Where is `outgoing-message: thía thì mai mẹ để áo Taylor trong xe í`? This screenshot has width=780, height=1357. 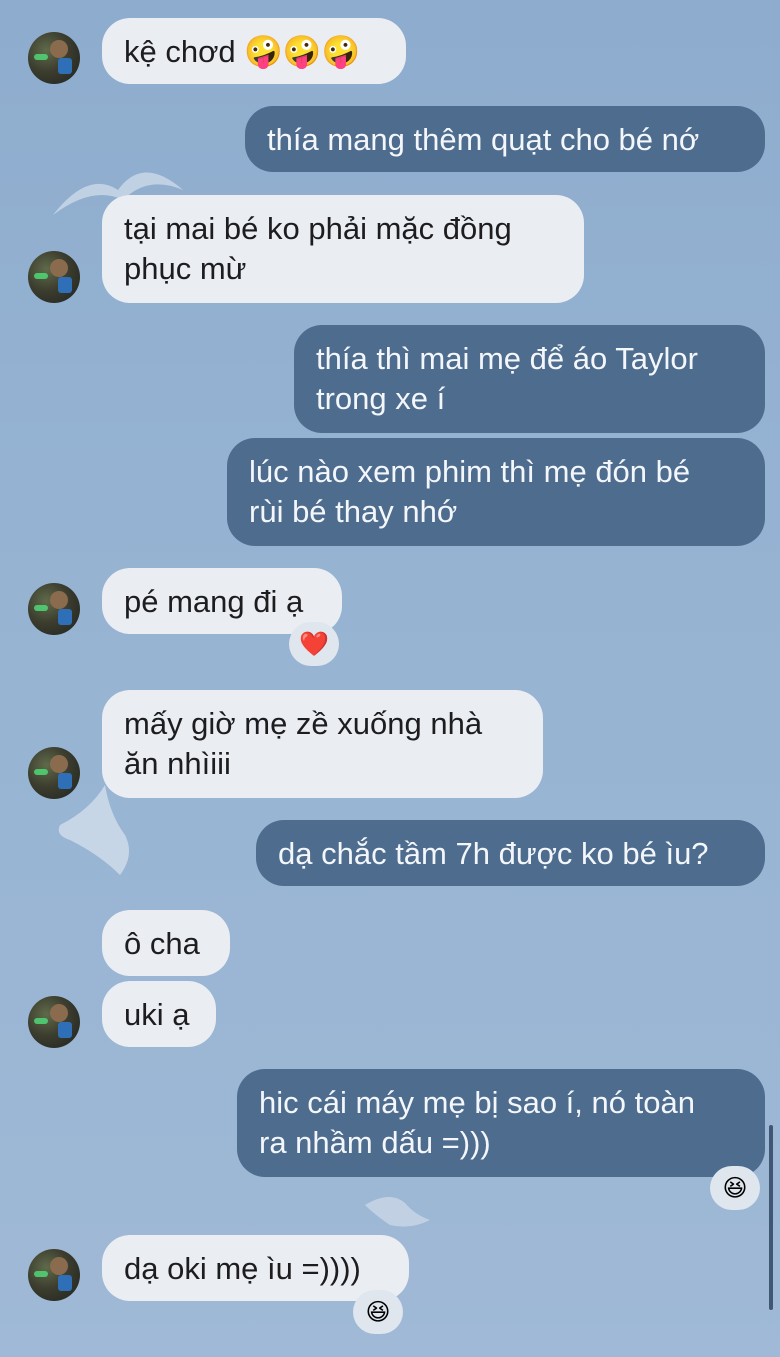
outgoing-message: thía thì mai mẹ để áo Taylor trong xe í is located at coordinates (529, 379).